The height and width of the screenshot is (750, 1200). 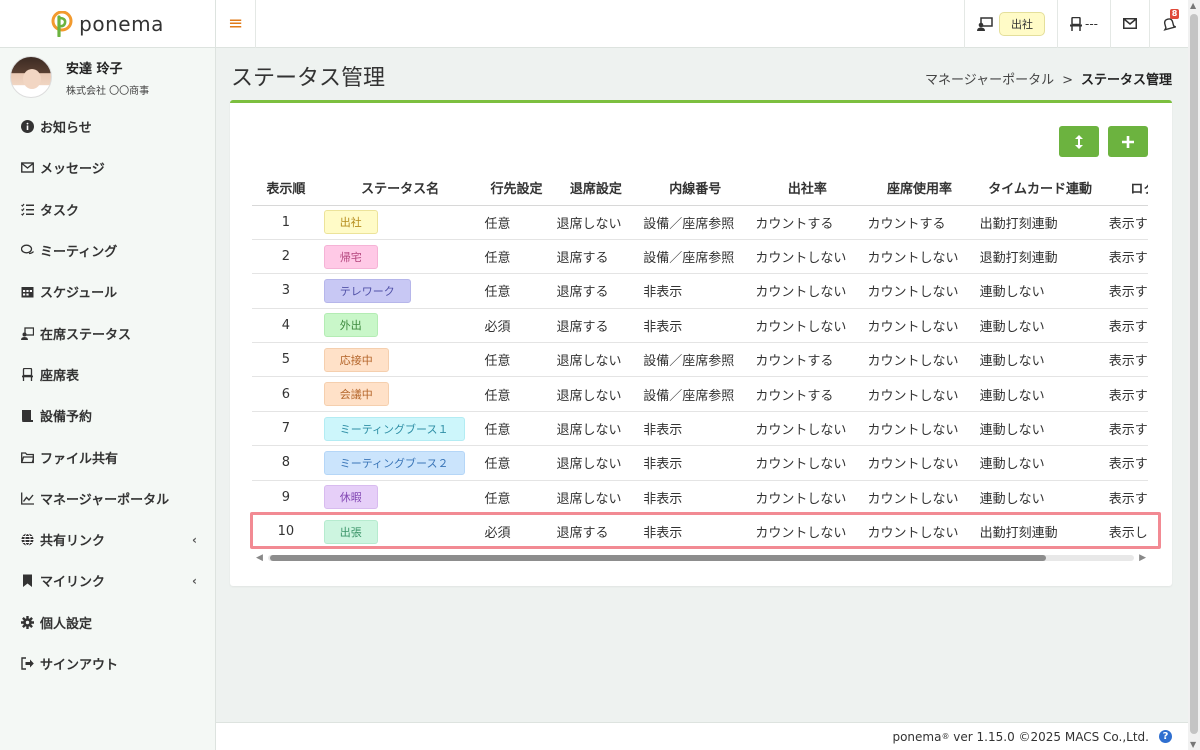 What do you see at coordinates (1174, 13) in the screenshot?
I see `notification-count-badge: 8` at bounding box center [1174, 13].